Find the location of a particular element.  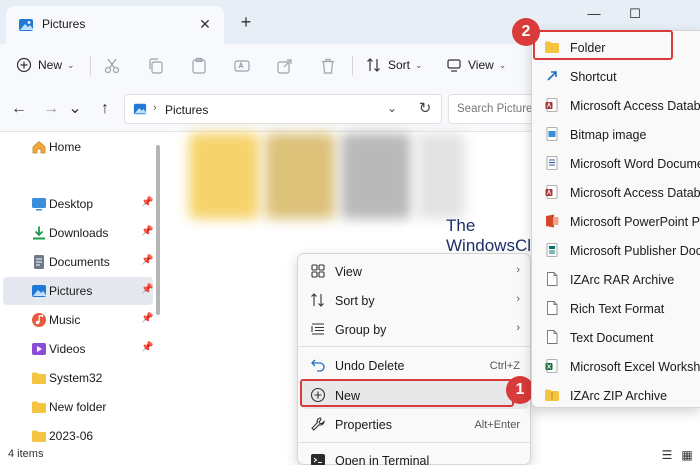

sidebar-item-documents: Documents 📌 is located at coordinates (78, 262).